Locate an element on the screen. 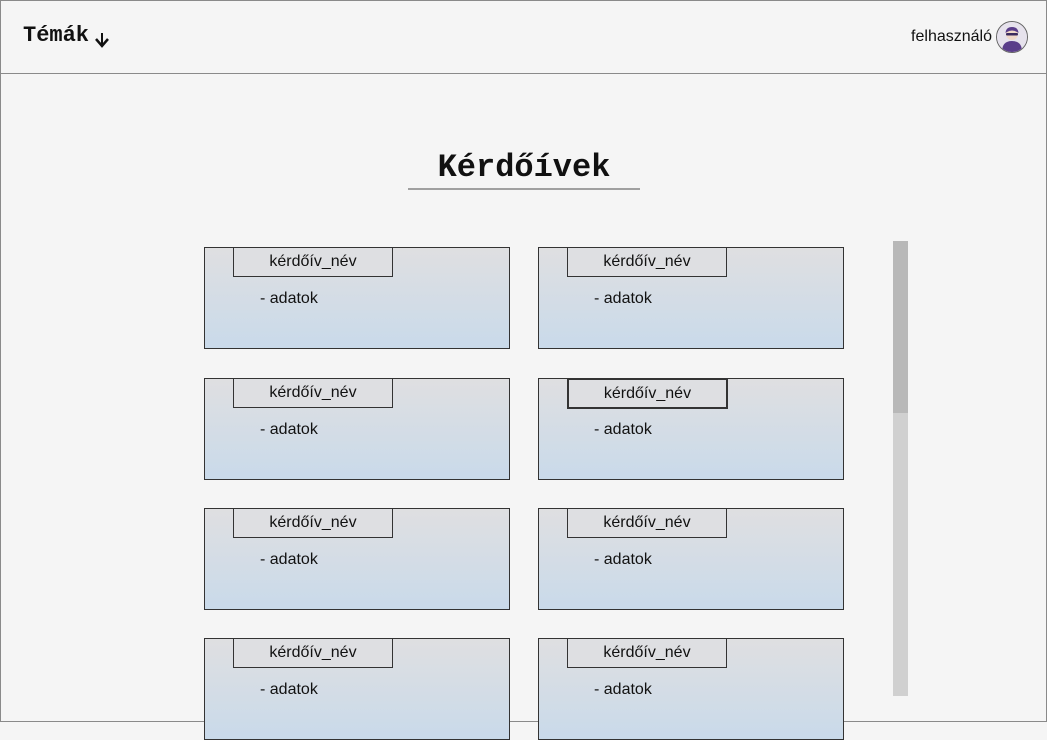 The height and width of the screenshot is (740, 1047). user-menu: felhasználó is located at coordinates (969, 37).